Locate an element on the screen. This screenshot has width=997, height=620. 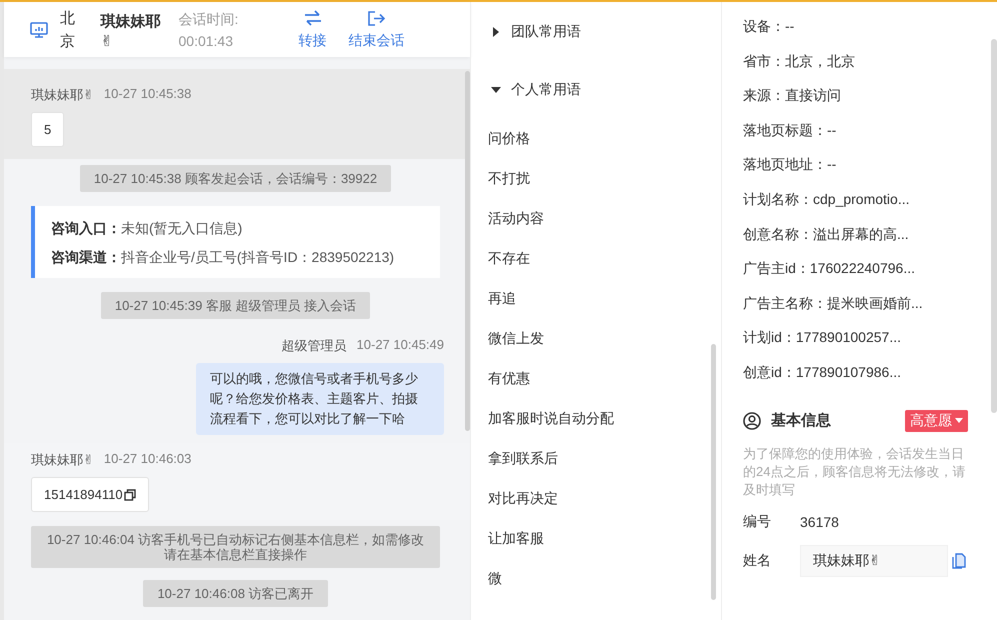
phrase-item: 再追 is located at coordinates (592, 298).